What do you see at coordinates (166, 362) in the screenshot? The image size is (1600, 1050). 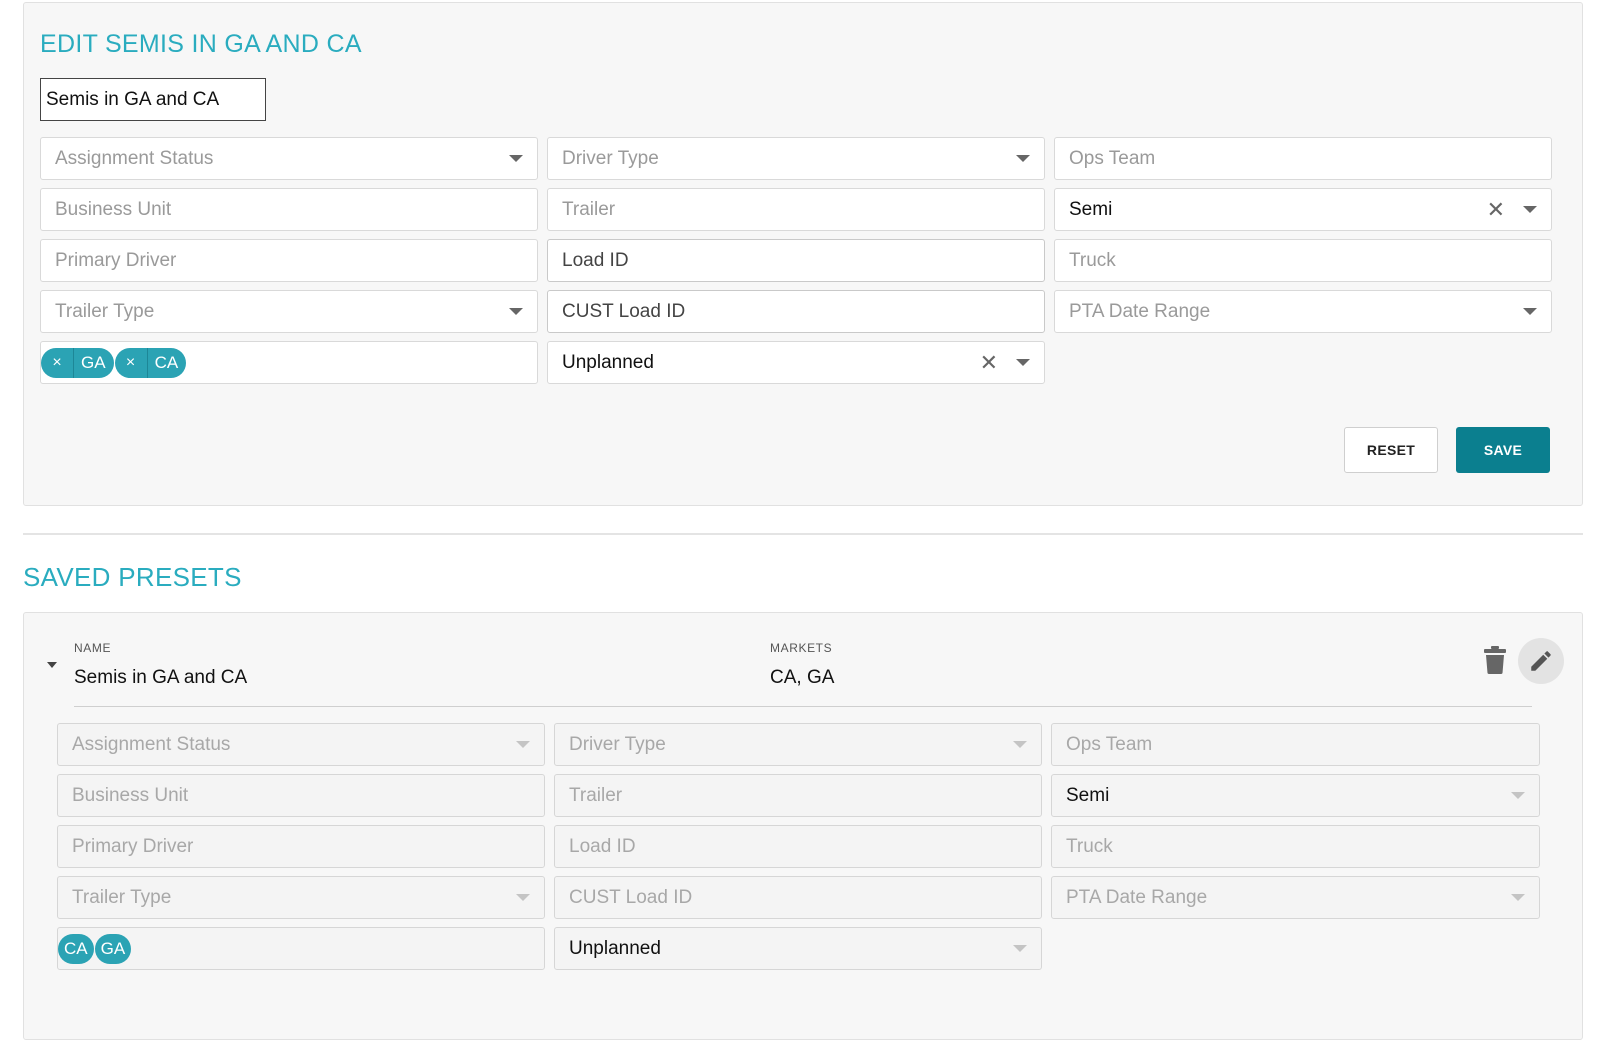 I see `market-chip-label: CA` at bounding box center [166, 362].